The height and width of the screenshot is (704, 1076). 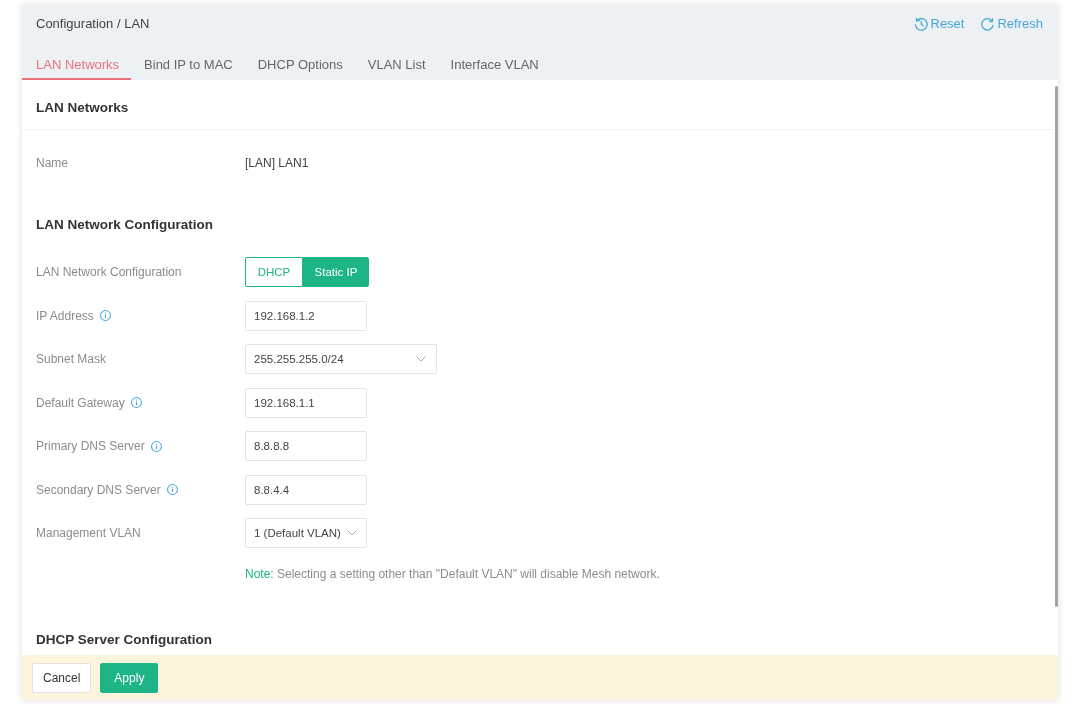 I want to click on text-field: 192.168.1.2, so click(x=306, y=315).